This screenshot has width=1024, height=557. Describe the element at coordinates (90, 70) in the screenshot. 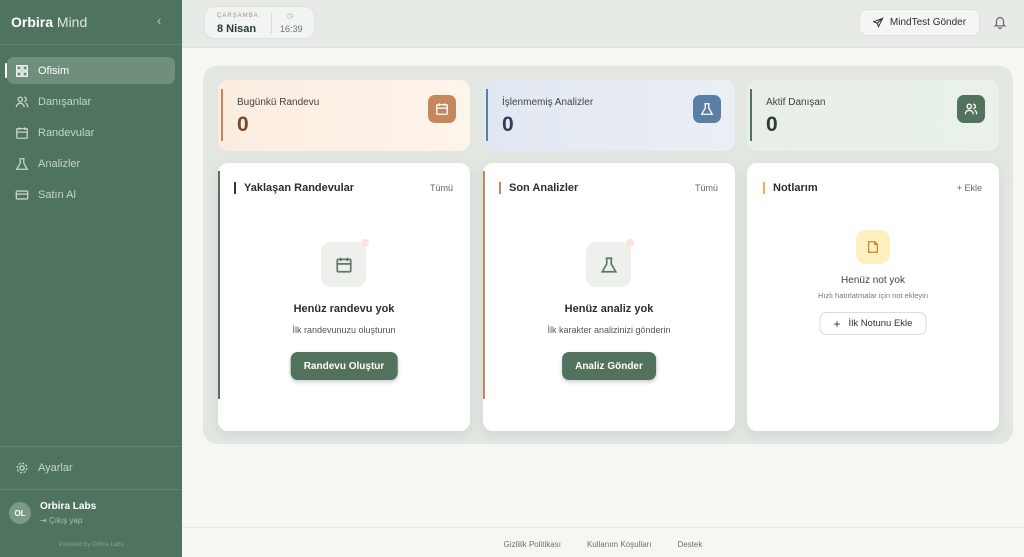

I see `sidebar-item-ofisim: Ofisim` at that location.